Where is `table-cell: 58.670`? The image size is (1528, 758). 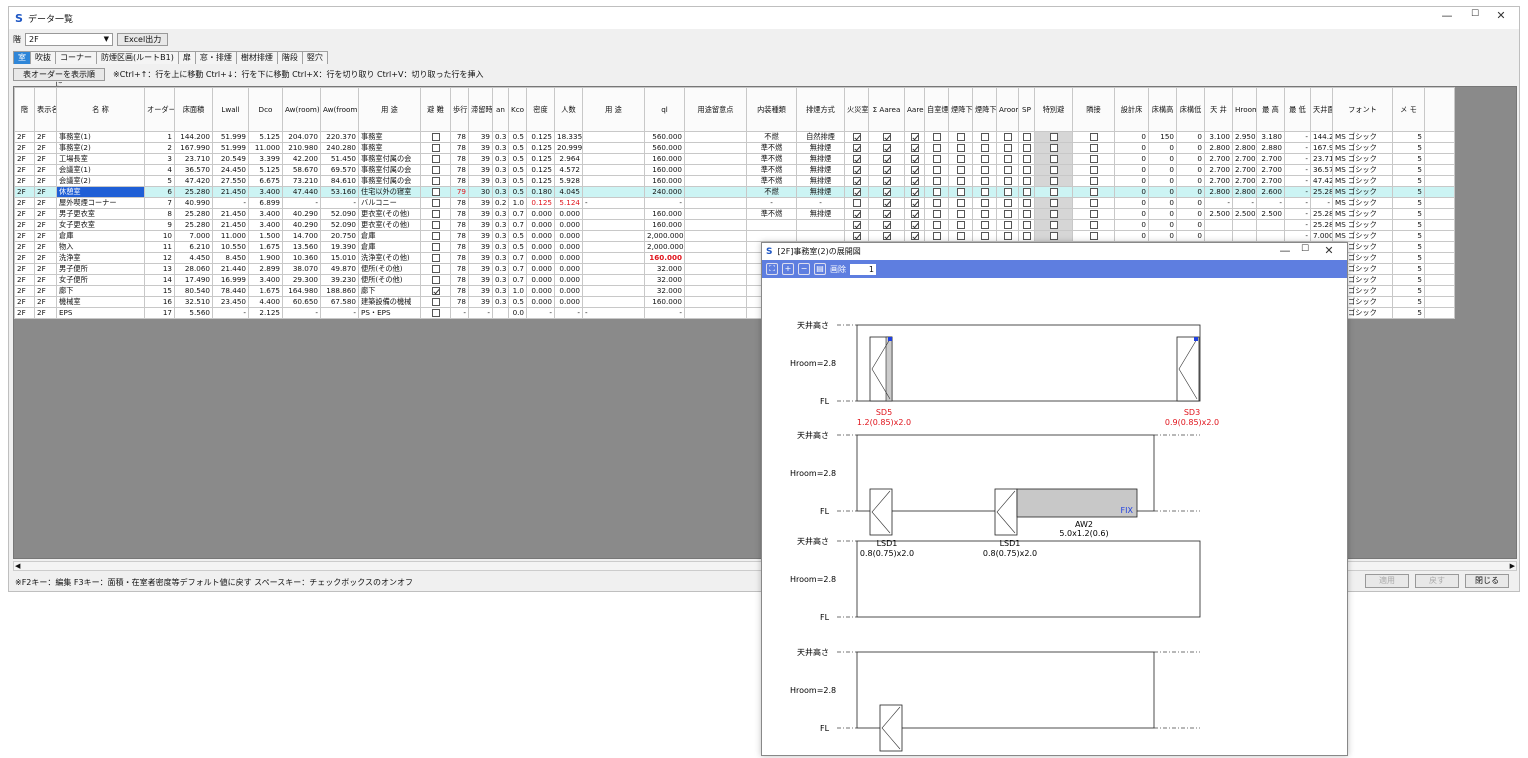
table-cell: 58.670 is located at coordinates (301, 170).